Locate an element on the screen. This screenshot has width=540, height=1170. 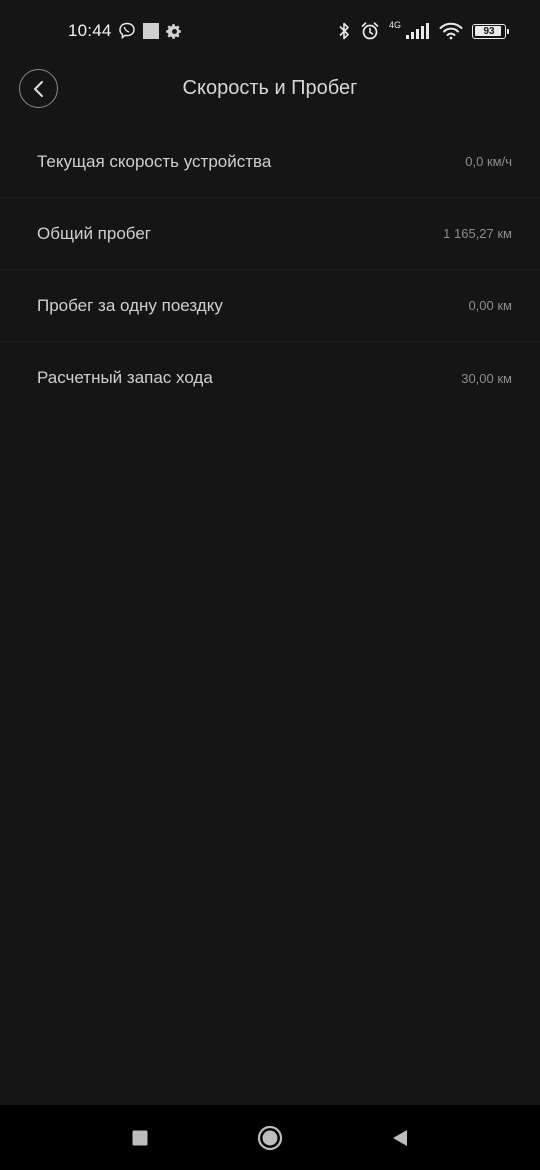
status-bar: 10:44 4G 93 is located at coordinates (270, 31).